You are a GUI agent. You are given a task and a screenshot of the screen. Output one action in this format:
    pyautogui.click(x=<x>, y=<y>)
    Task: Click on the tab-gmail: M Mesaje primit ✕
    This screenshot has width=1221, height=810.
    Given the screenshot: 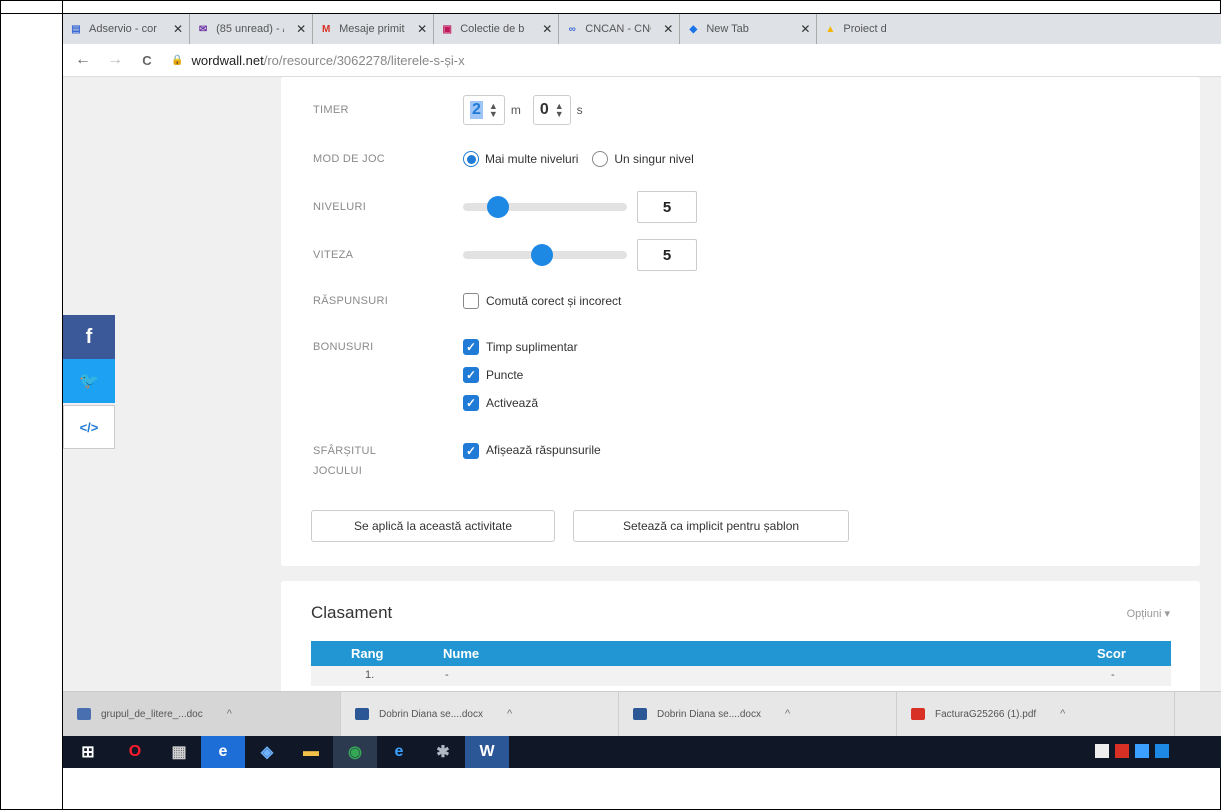 What is the action you would take?
    pyautogui.click(x=374, y=29)
    